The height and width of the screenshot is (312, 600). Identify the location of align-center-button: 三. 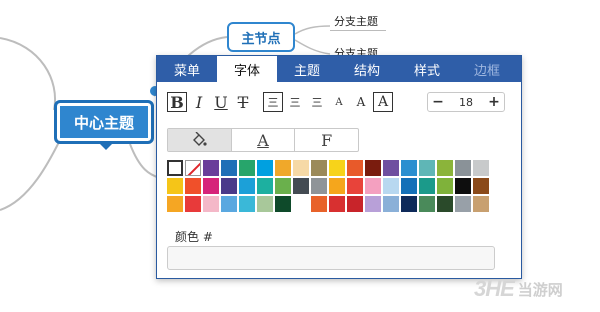
(295, 102).